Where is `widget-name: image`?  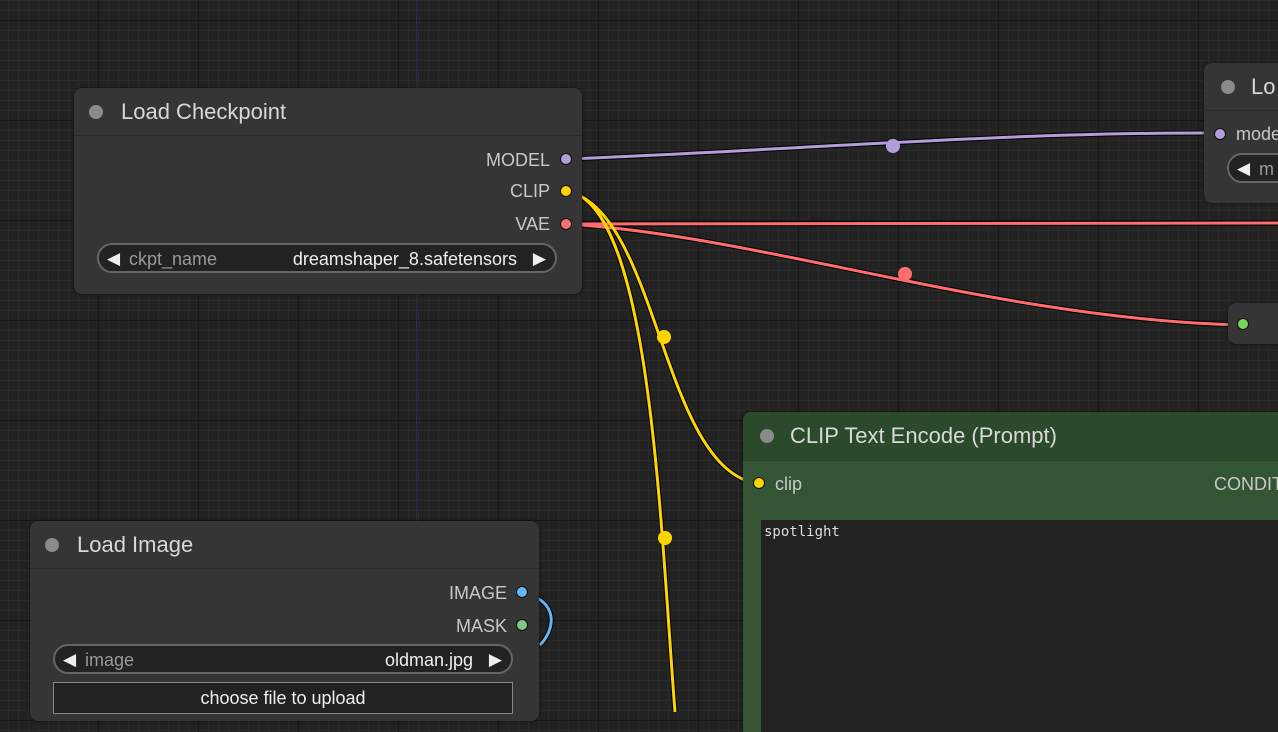 widget-name: image is located at coordinates (110, 660).